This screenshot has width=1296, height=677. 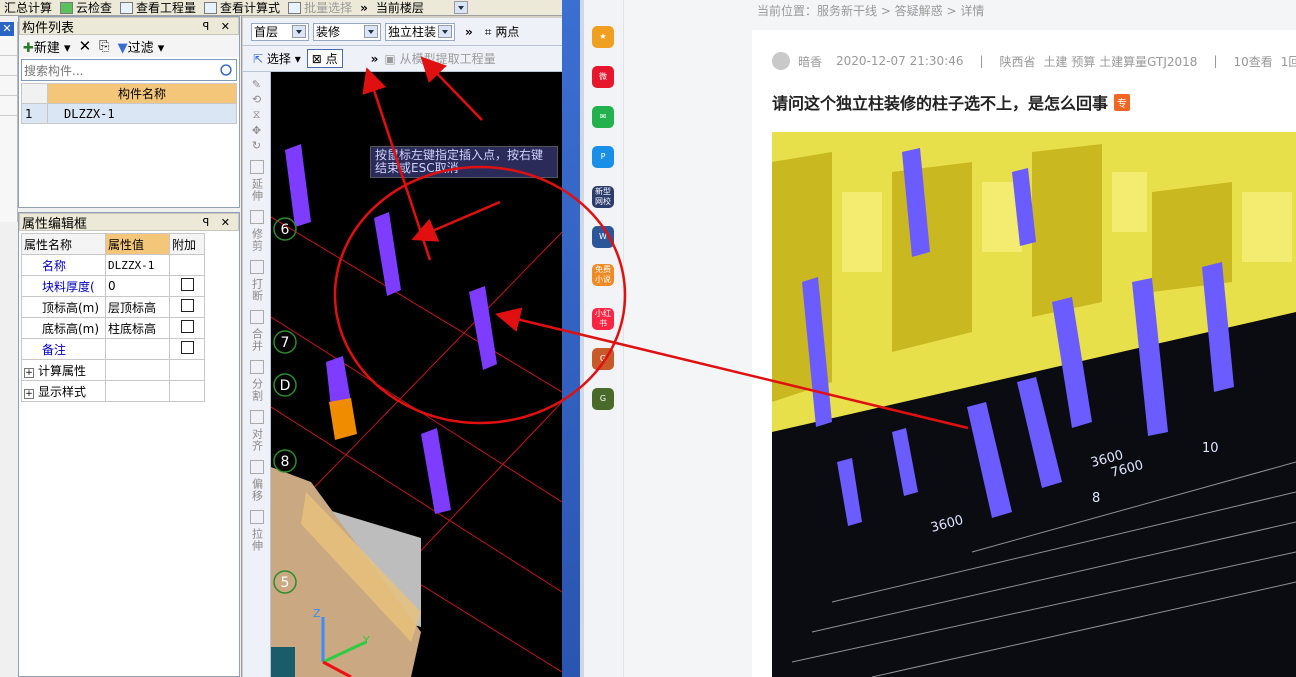 What do you see at coordinates (420, 31) in the screenshot?
I see `component-select: 独立柱装` at bounding box center [420, 31].